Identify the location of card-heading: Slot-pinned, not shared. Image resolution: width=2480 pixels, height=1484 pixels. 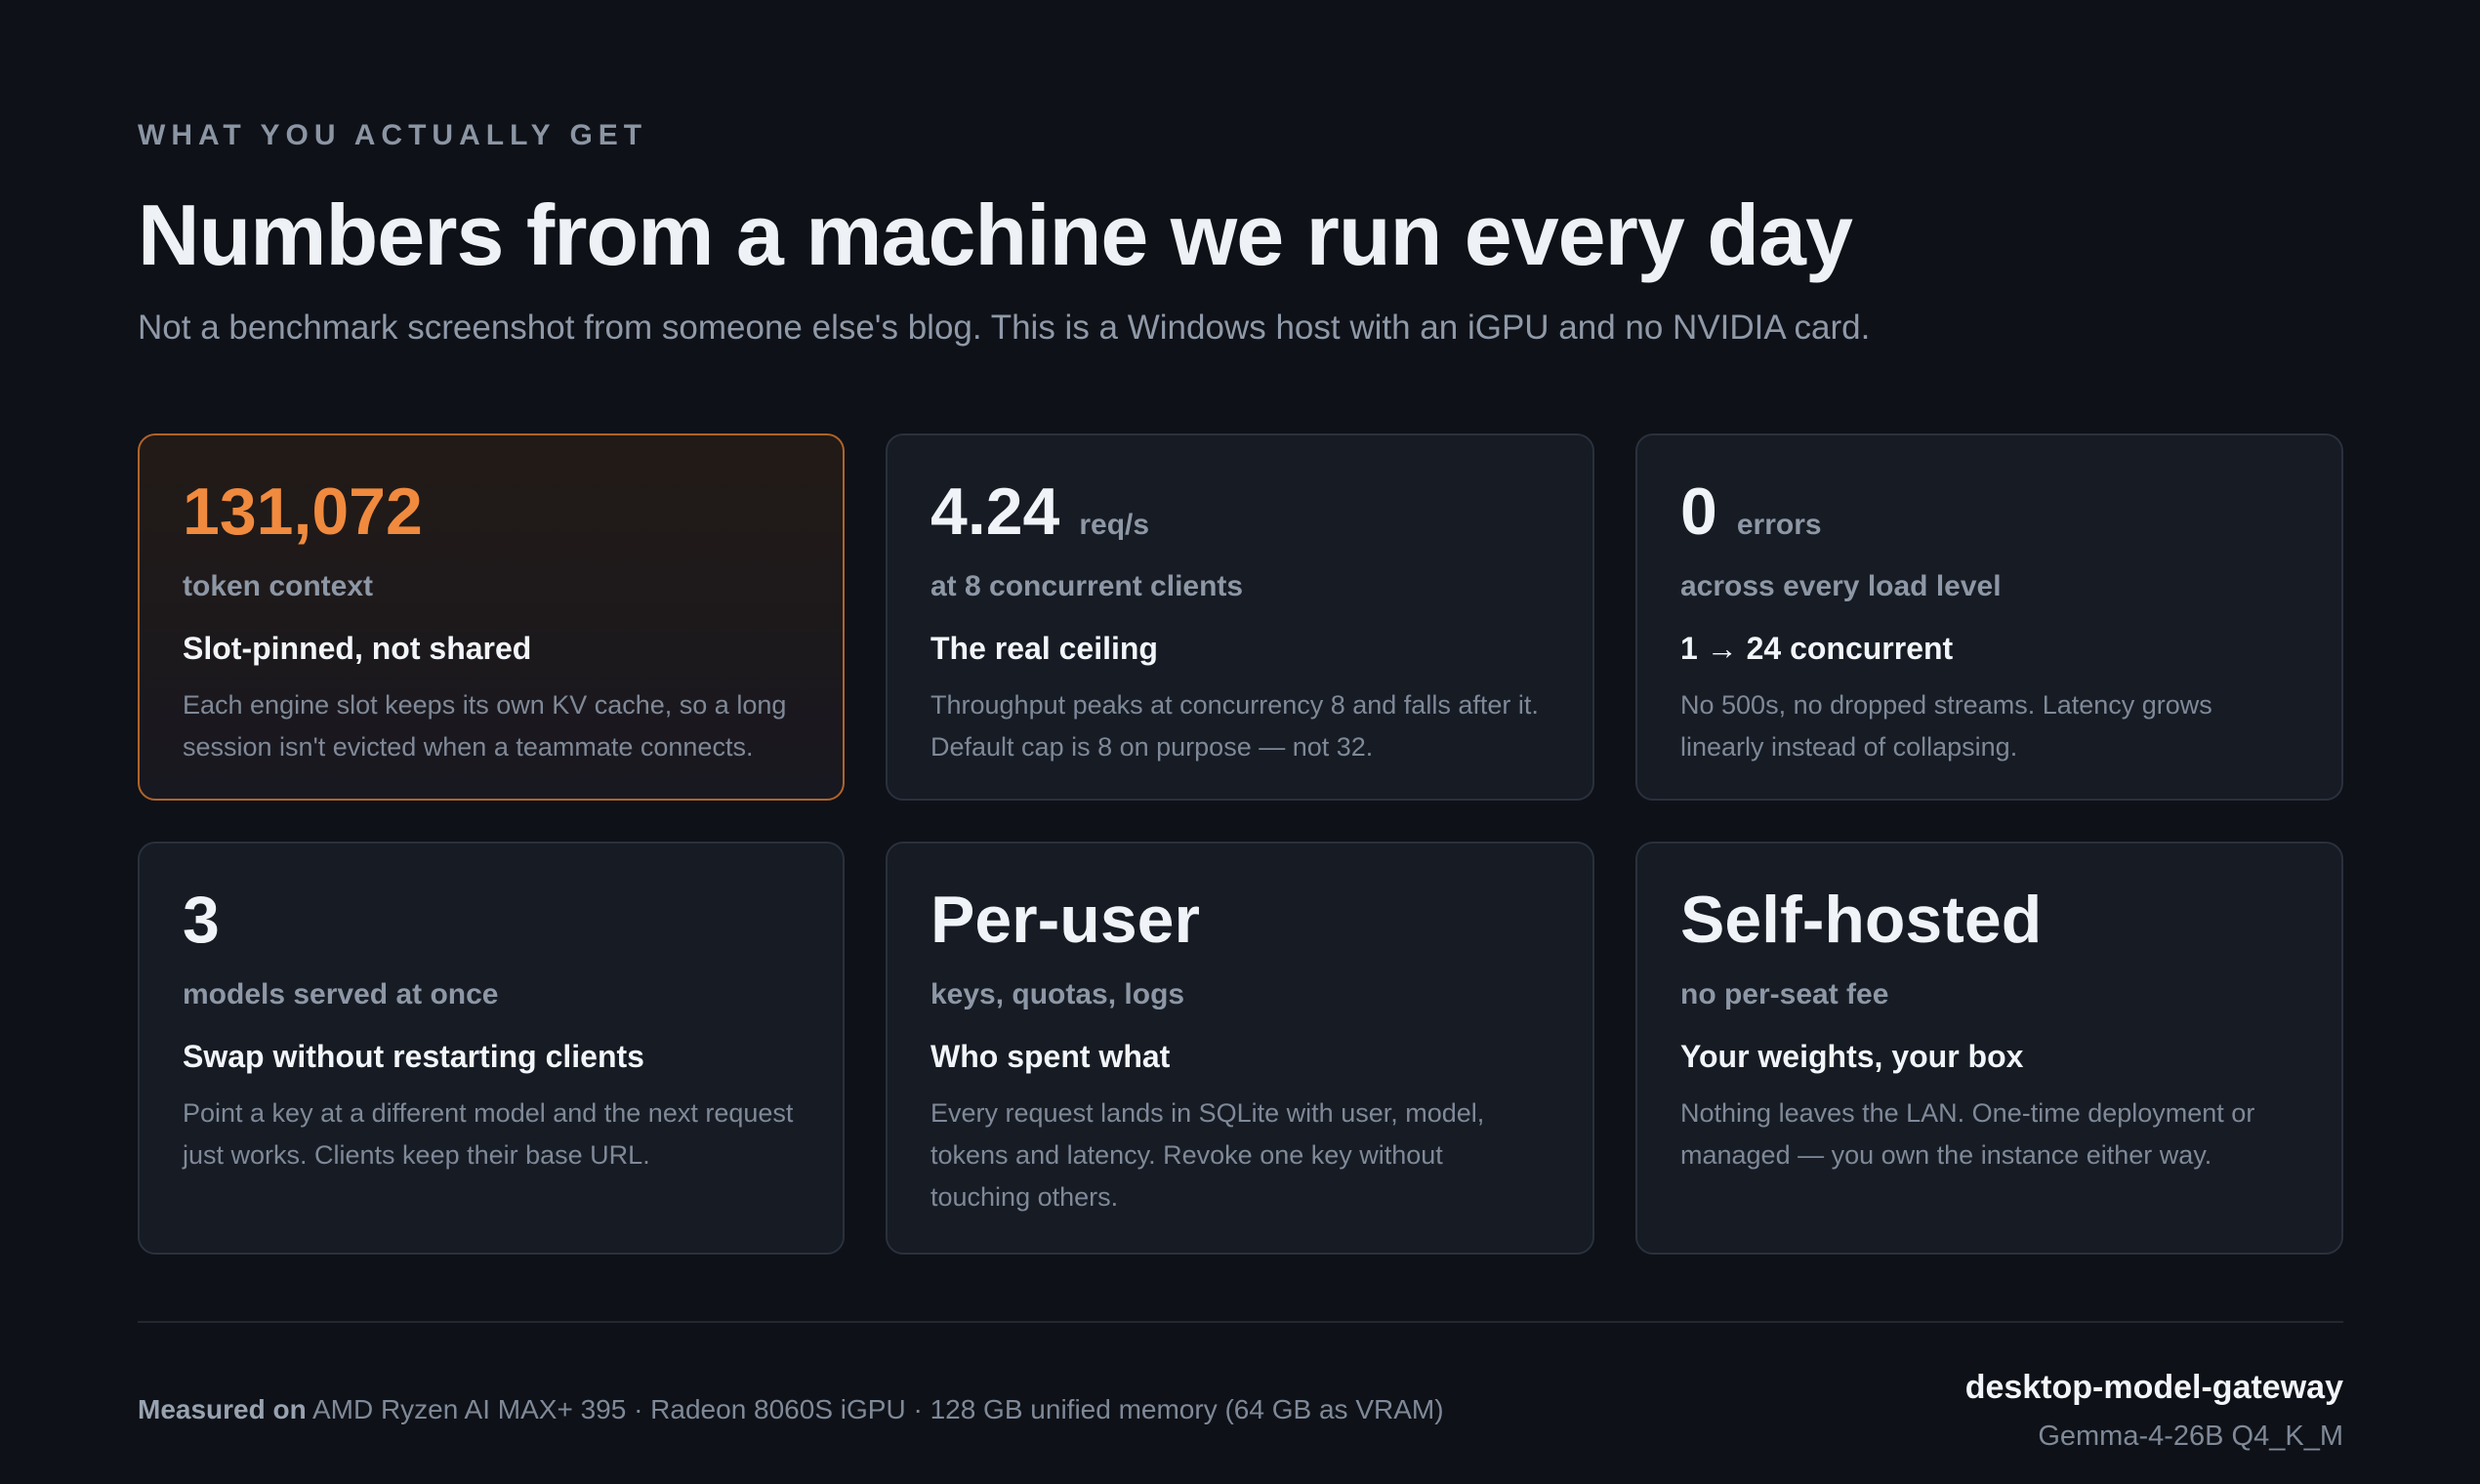
(357, 649).